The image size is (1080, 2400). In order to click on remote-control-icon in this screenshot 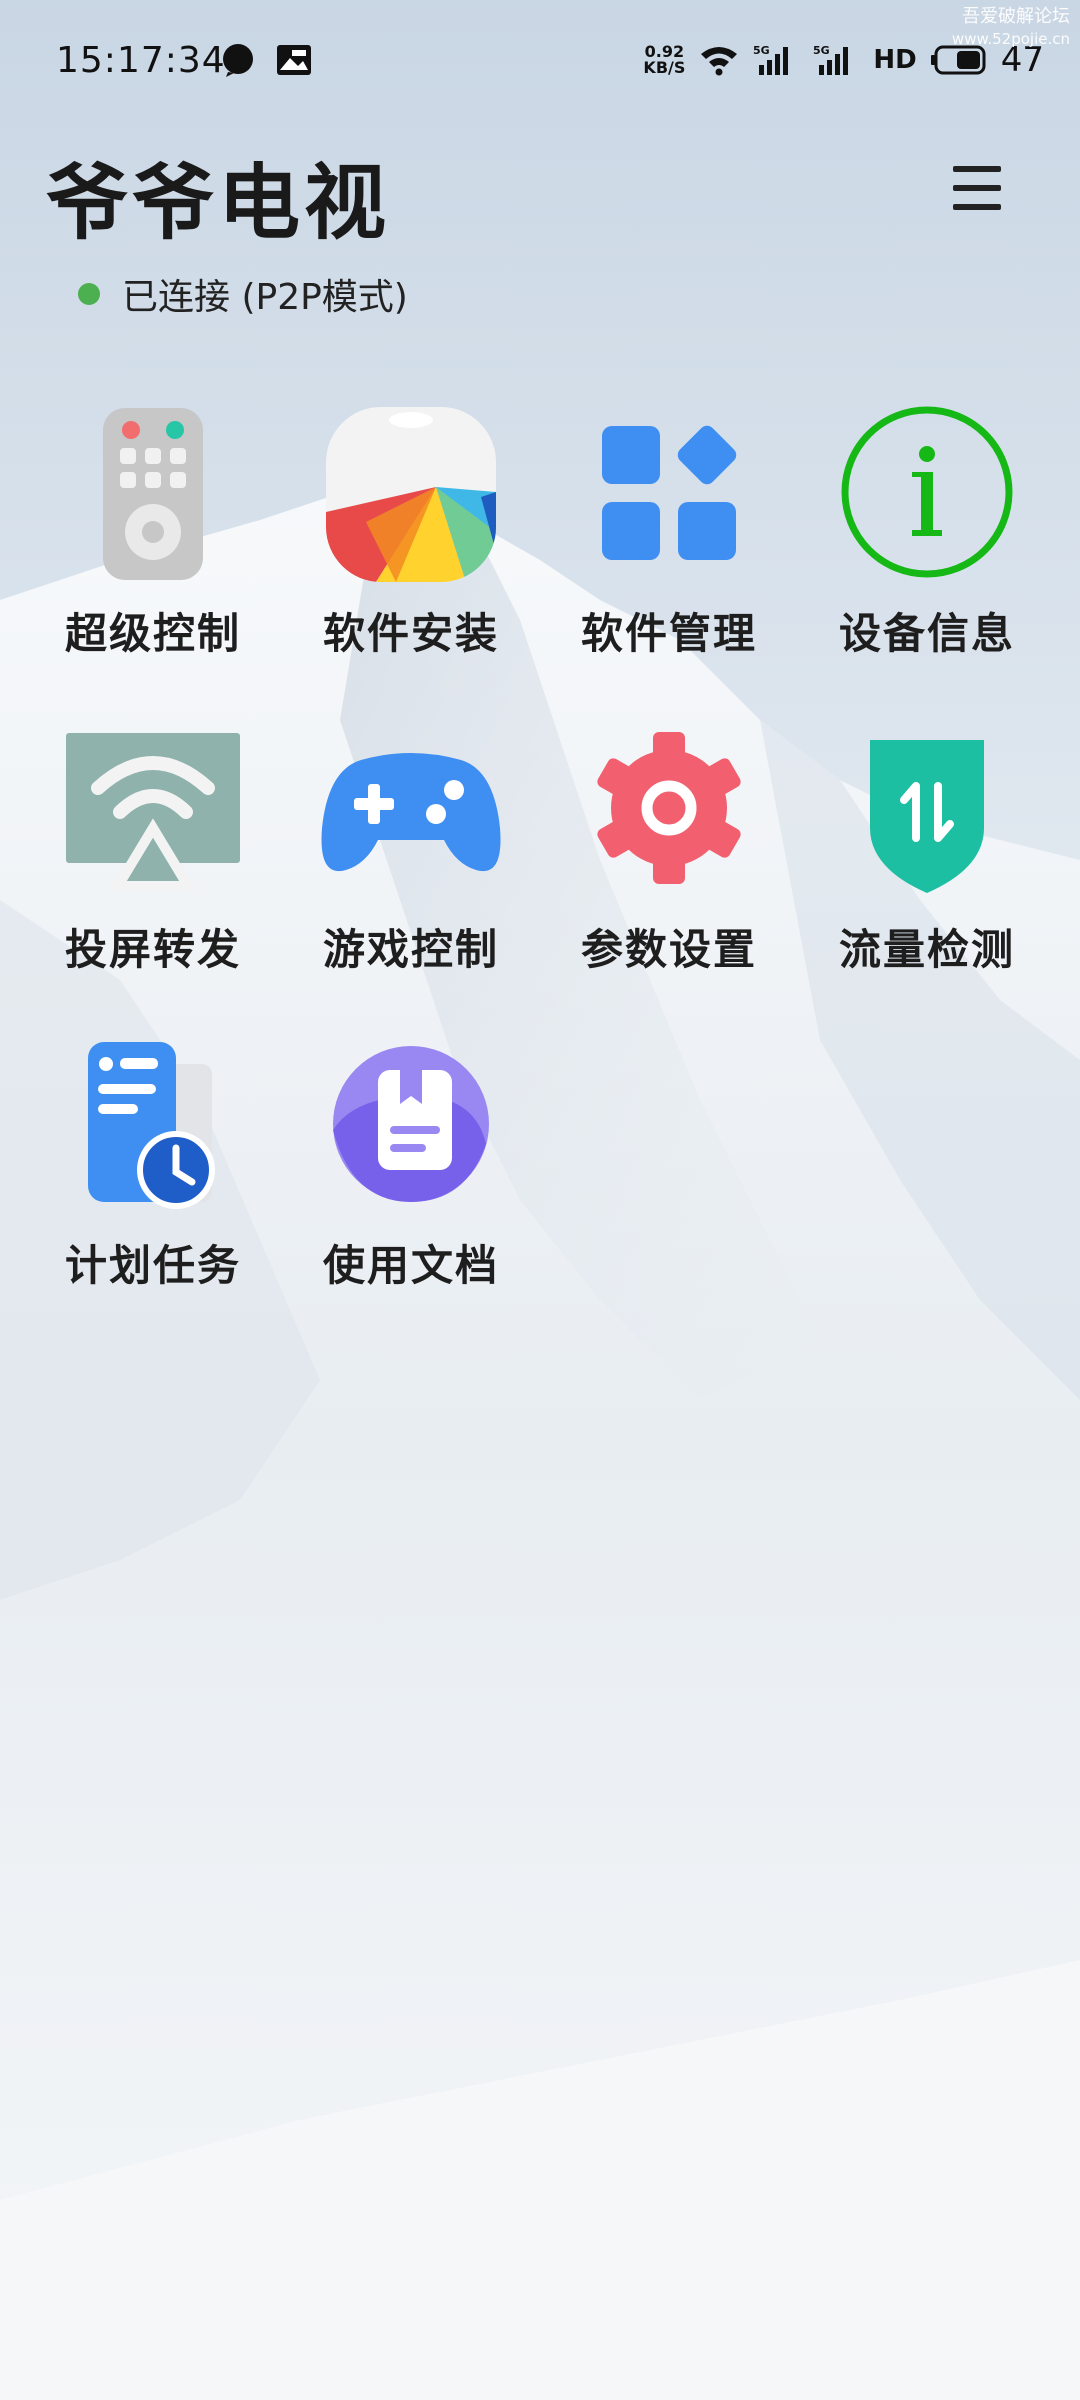, I will do `click(153, 494)`.